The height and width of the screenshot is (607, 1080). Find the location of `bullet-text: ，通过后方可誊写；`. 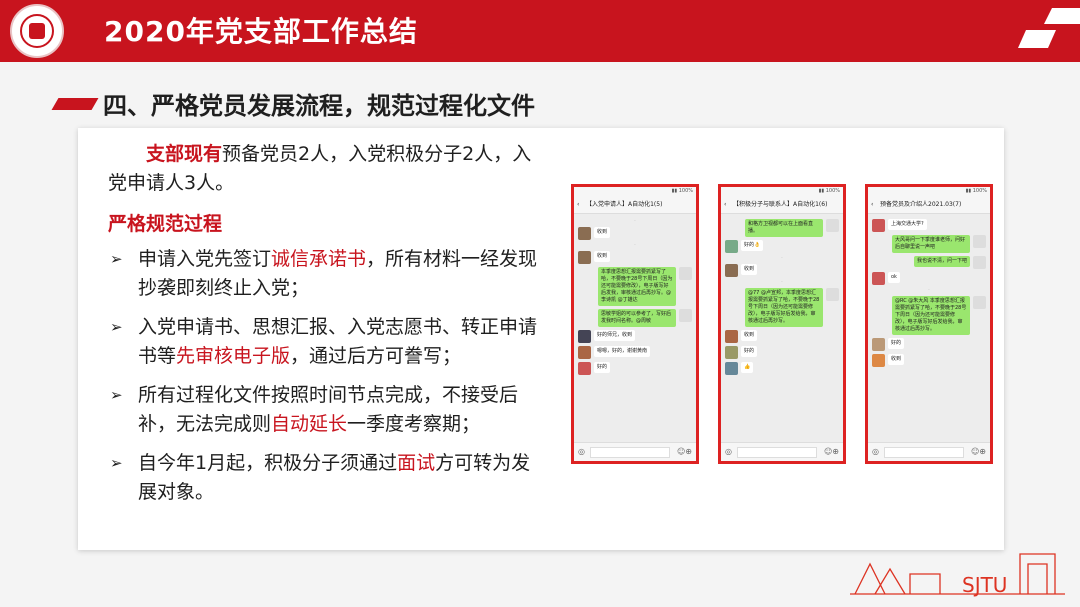

bullet-text: ，通过后方可誊写； is located at coordinates (376, 356).